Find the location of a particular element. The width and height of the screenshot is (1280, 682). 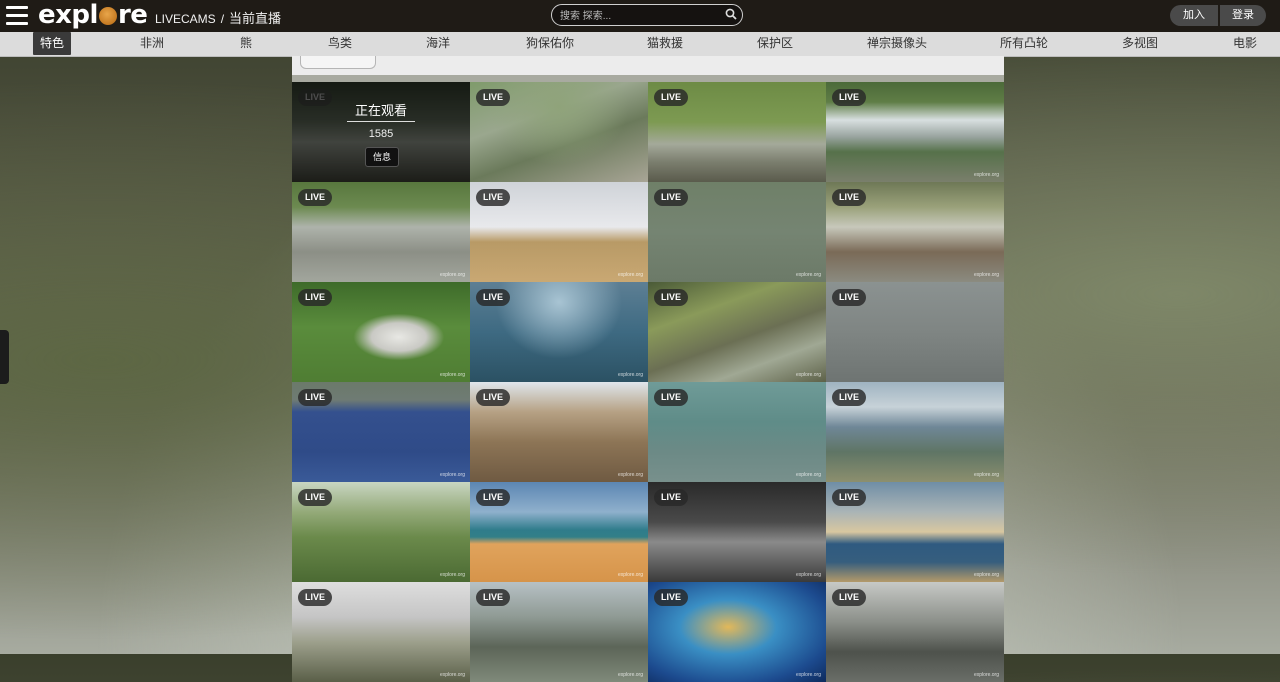

logo-globe-icon is located at coordinates (107, 16).